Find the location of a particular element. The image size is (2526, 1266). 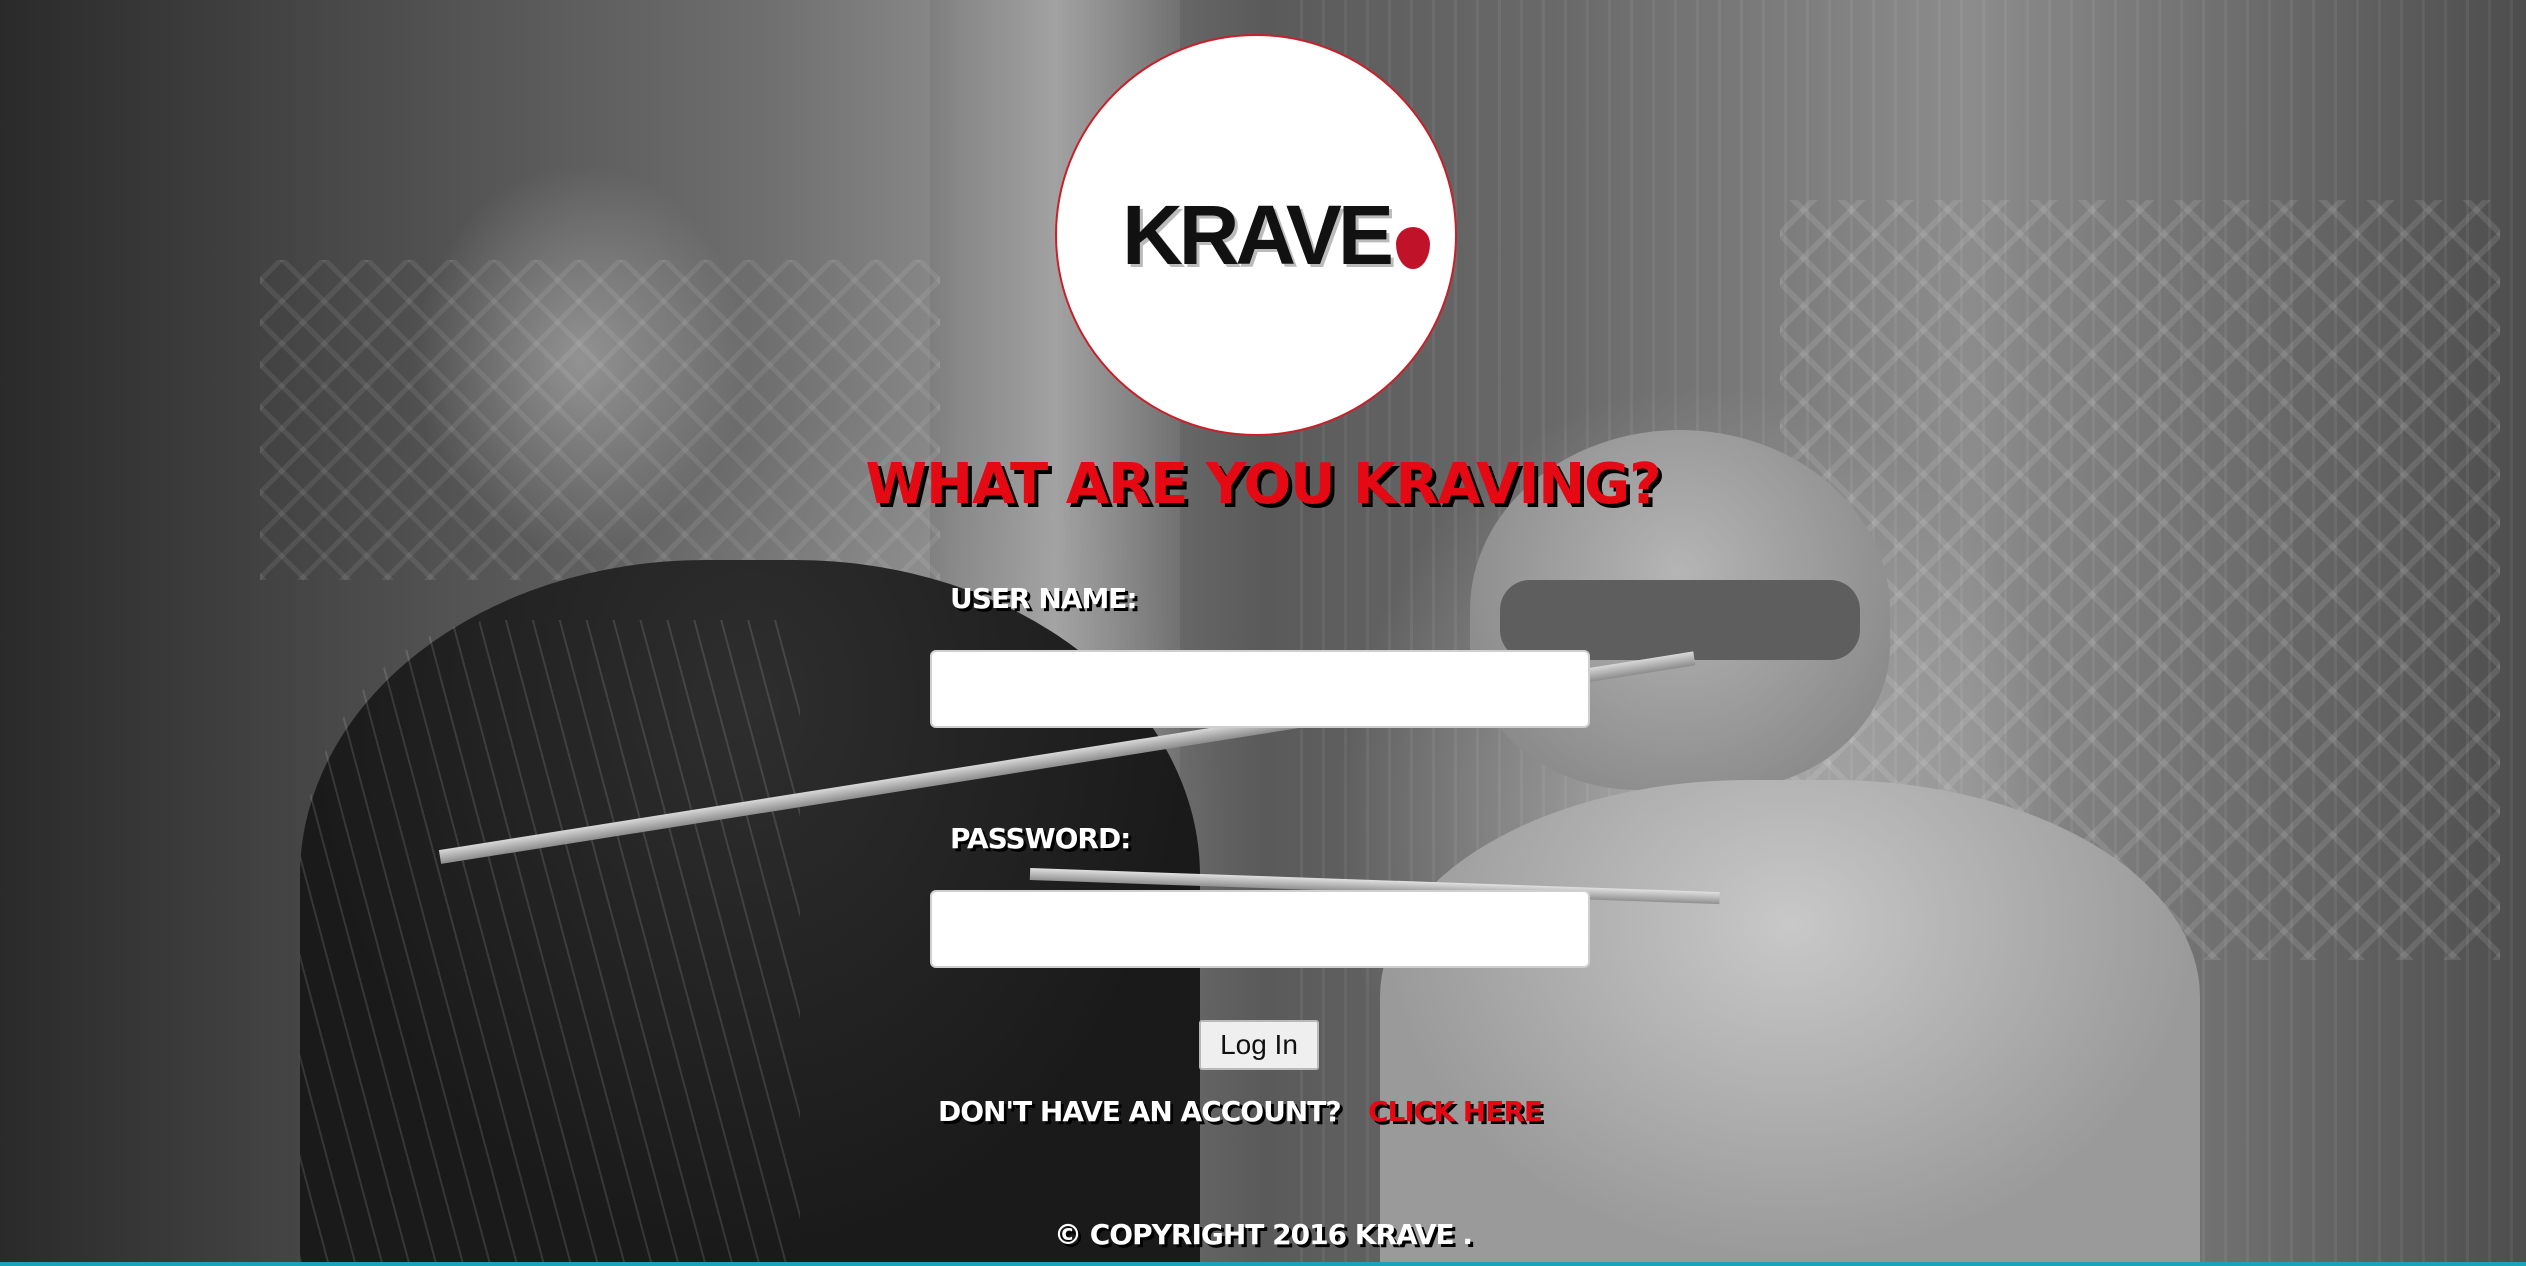

logo-text: KRAVE is located at coordinates (1258, 234).